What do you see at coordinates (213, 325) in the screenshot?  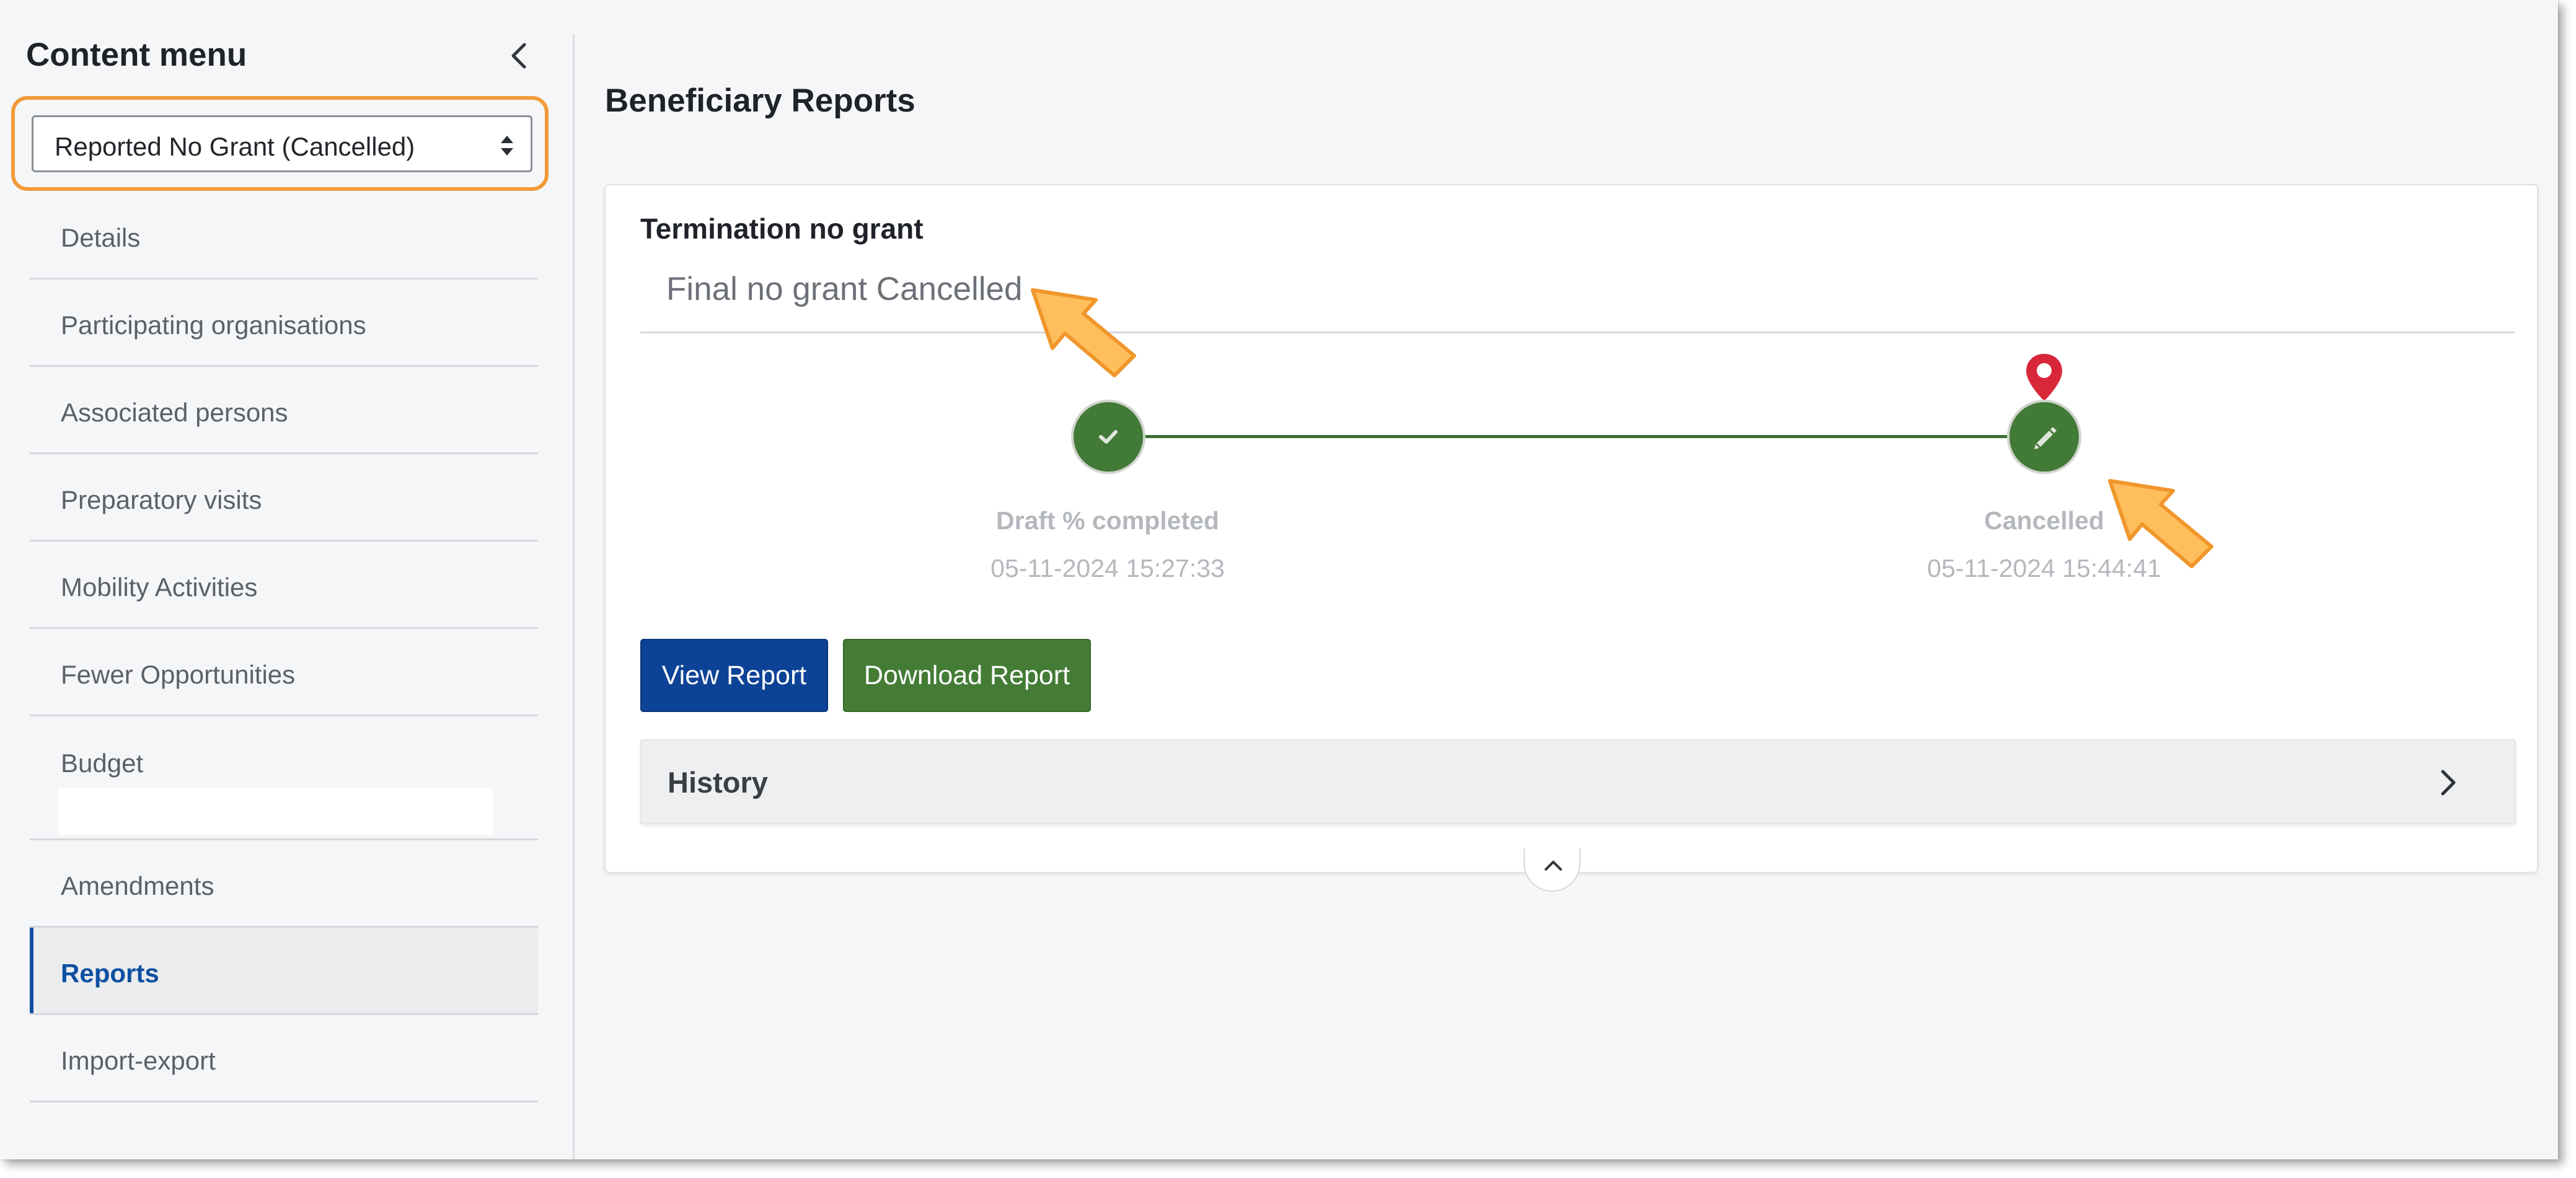 I see `sidebar-item-label: Participating organisations` at bounding box center [213, 325].